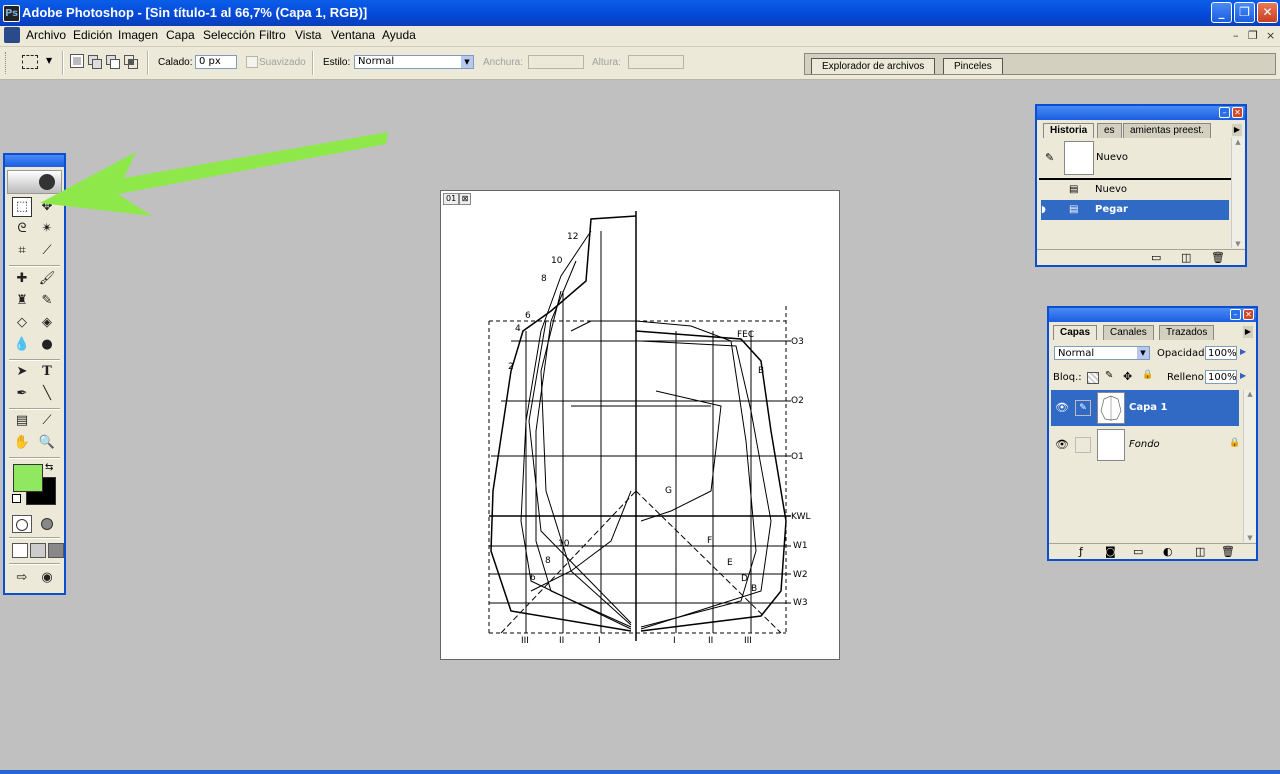 Image resolution: width=1280 pixels, height=774 pixels. Describe the element at coordinates (710, 641) in the screenshot. I see `buttock-label-right-2: II` at that location.